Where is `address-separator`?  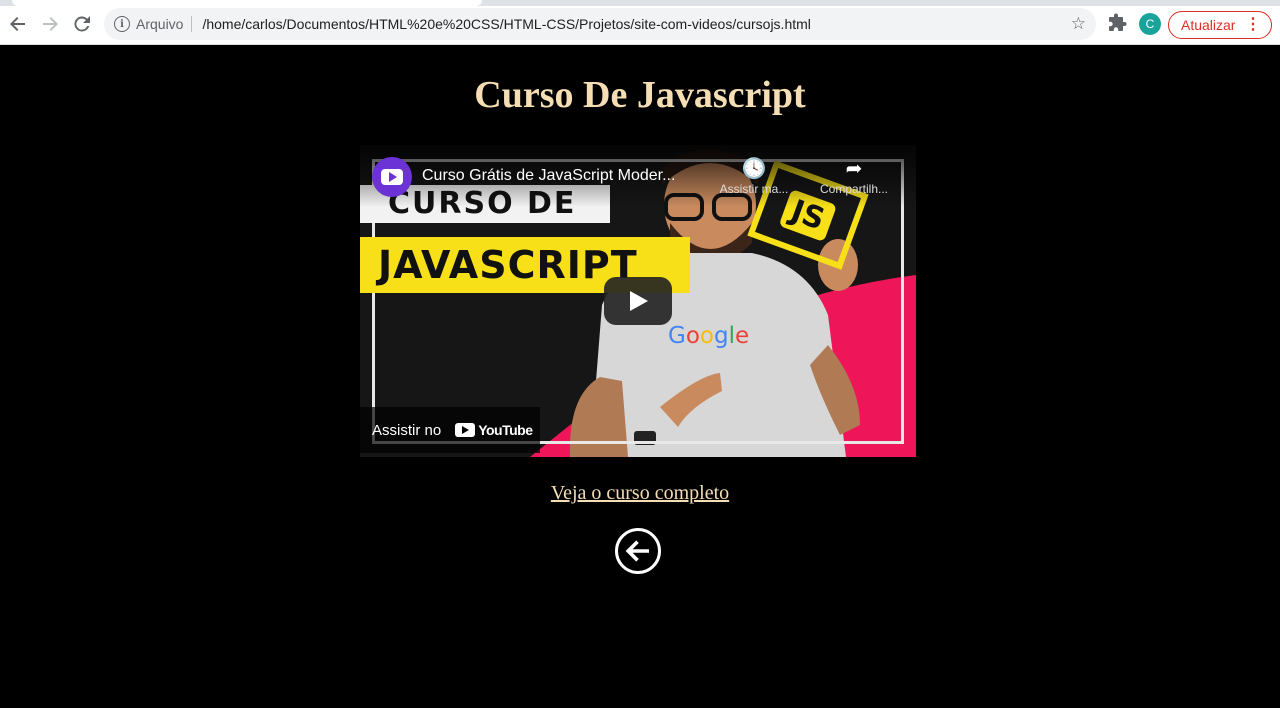 address-separator is located at coordinates (192, 24).